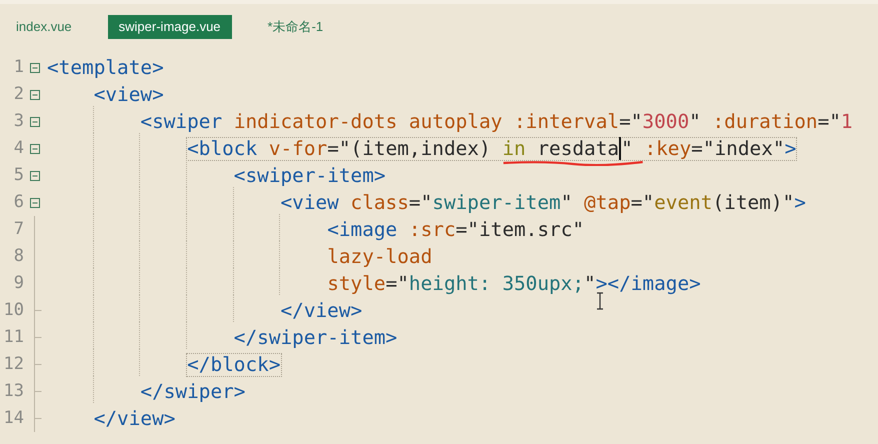  What do you see at coordinates (128, 94) in the screenshot?
I see `code-line: <view>` at bounding box center [128, 94].